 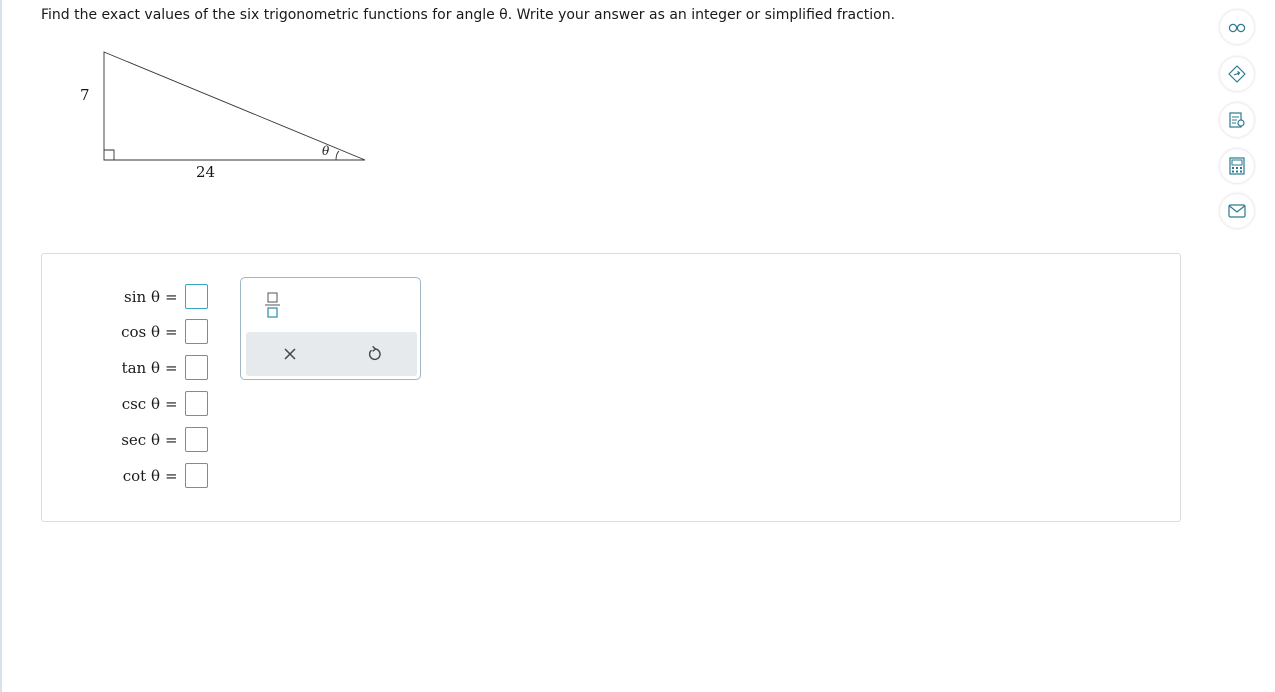 What do you see at coordinates (140, 368) in the screenshot?
I see `function-label: tan θ` at bounding box center [140, 368].